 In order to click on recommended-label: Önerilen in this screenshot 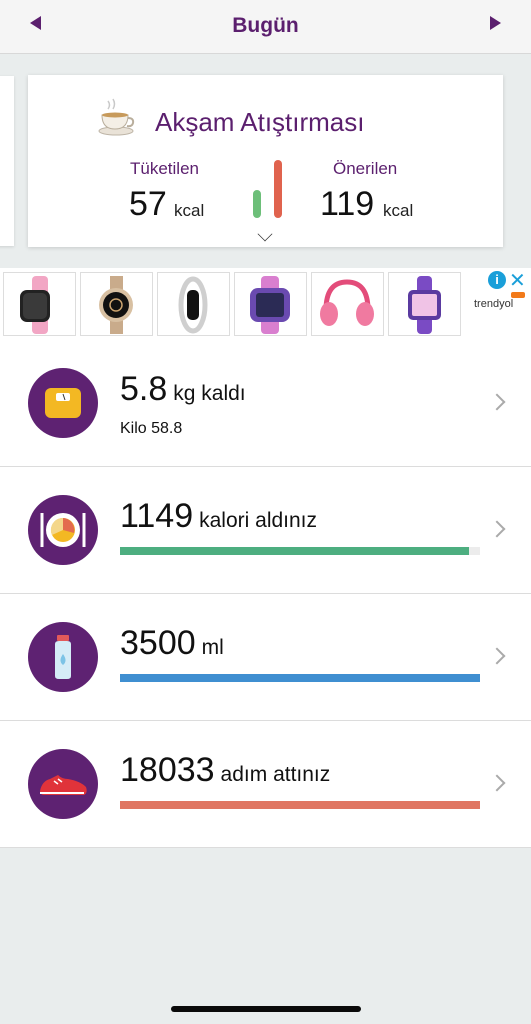, I will do `click(365, 168)`.